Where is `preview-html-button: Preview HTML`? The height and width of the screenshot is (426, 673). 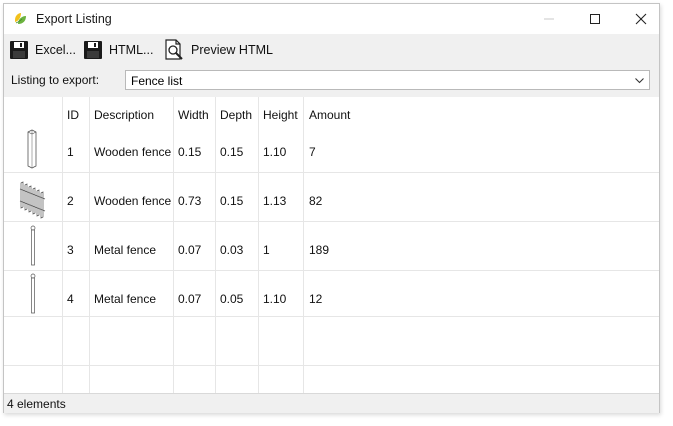
preview-html-button: Preview HTML is located at coordinates (218, 50).